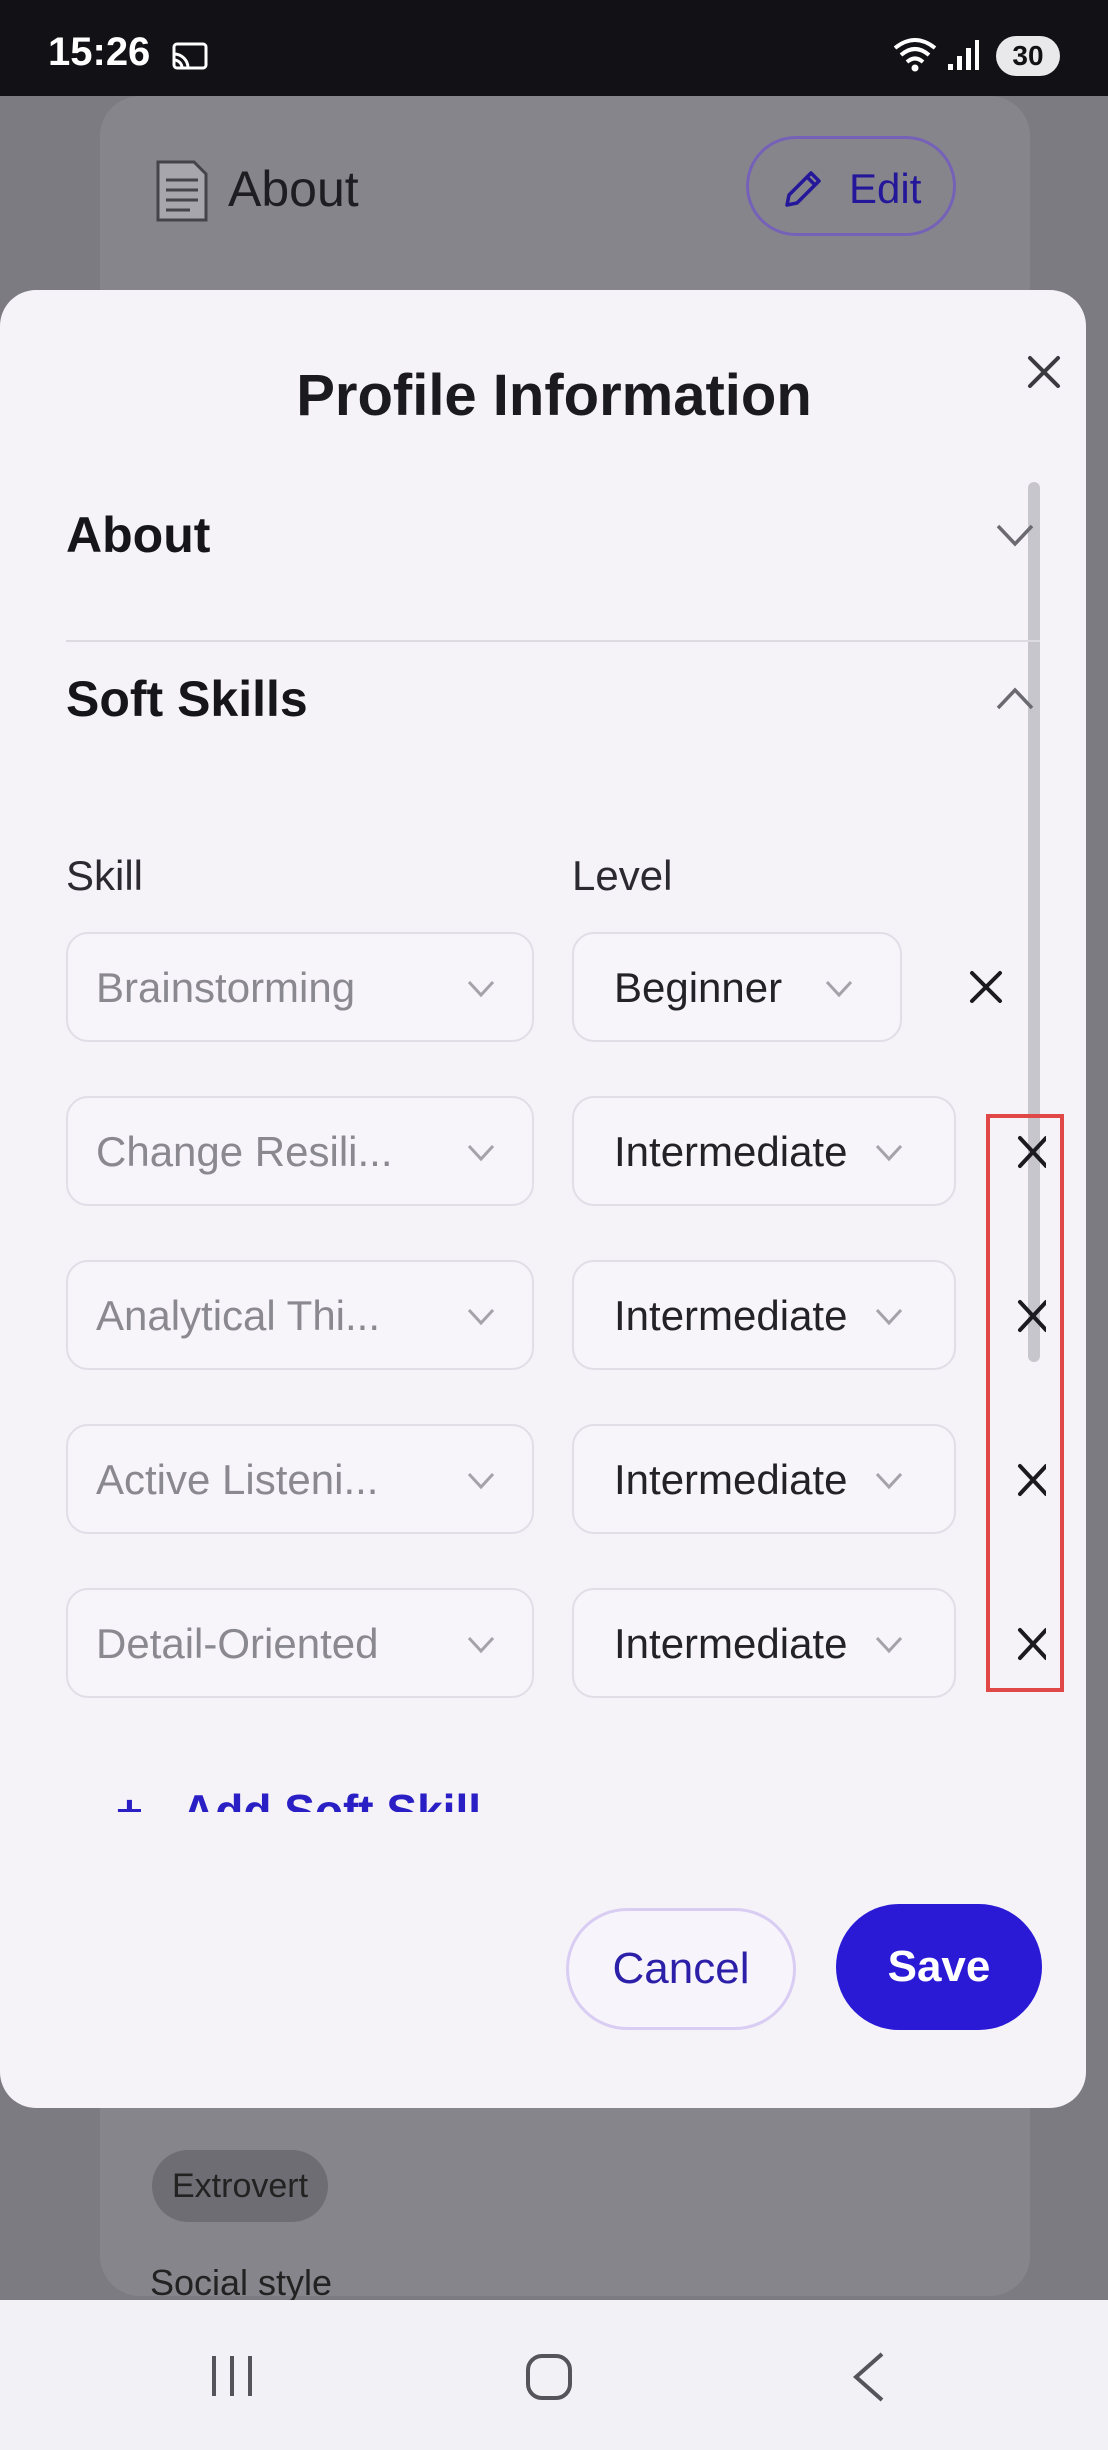  I want to click on skill-dropdown: Detail-Oriented, so click(300, 1643).